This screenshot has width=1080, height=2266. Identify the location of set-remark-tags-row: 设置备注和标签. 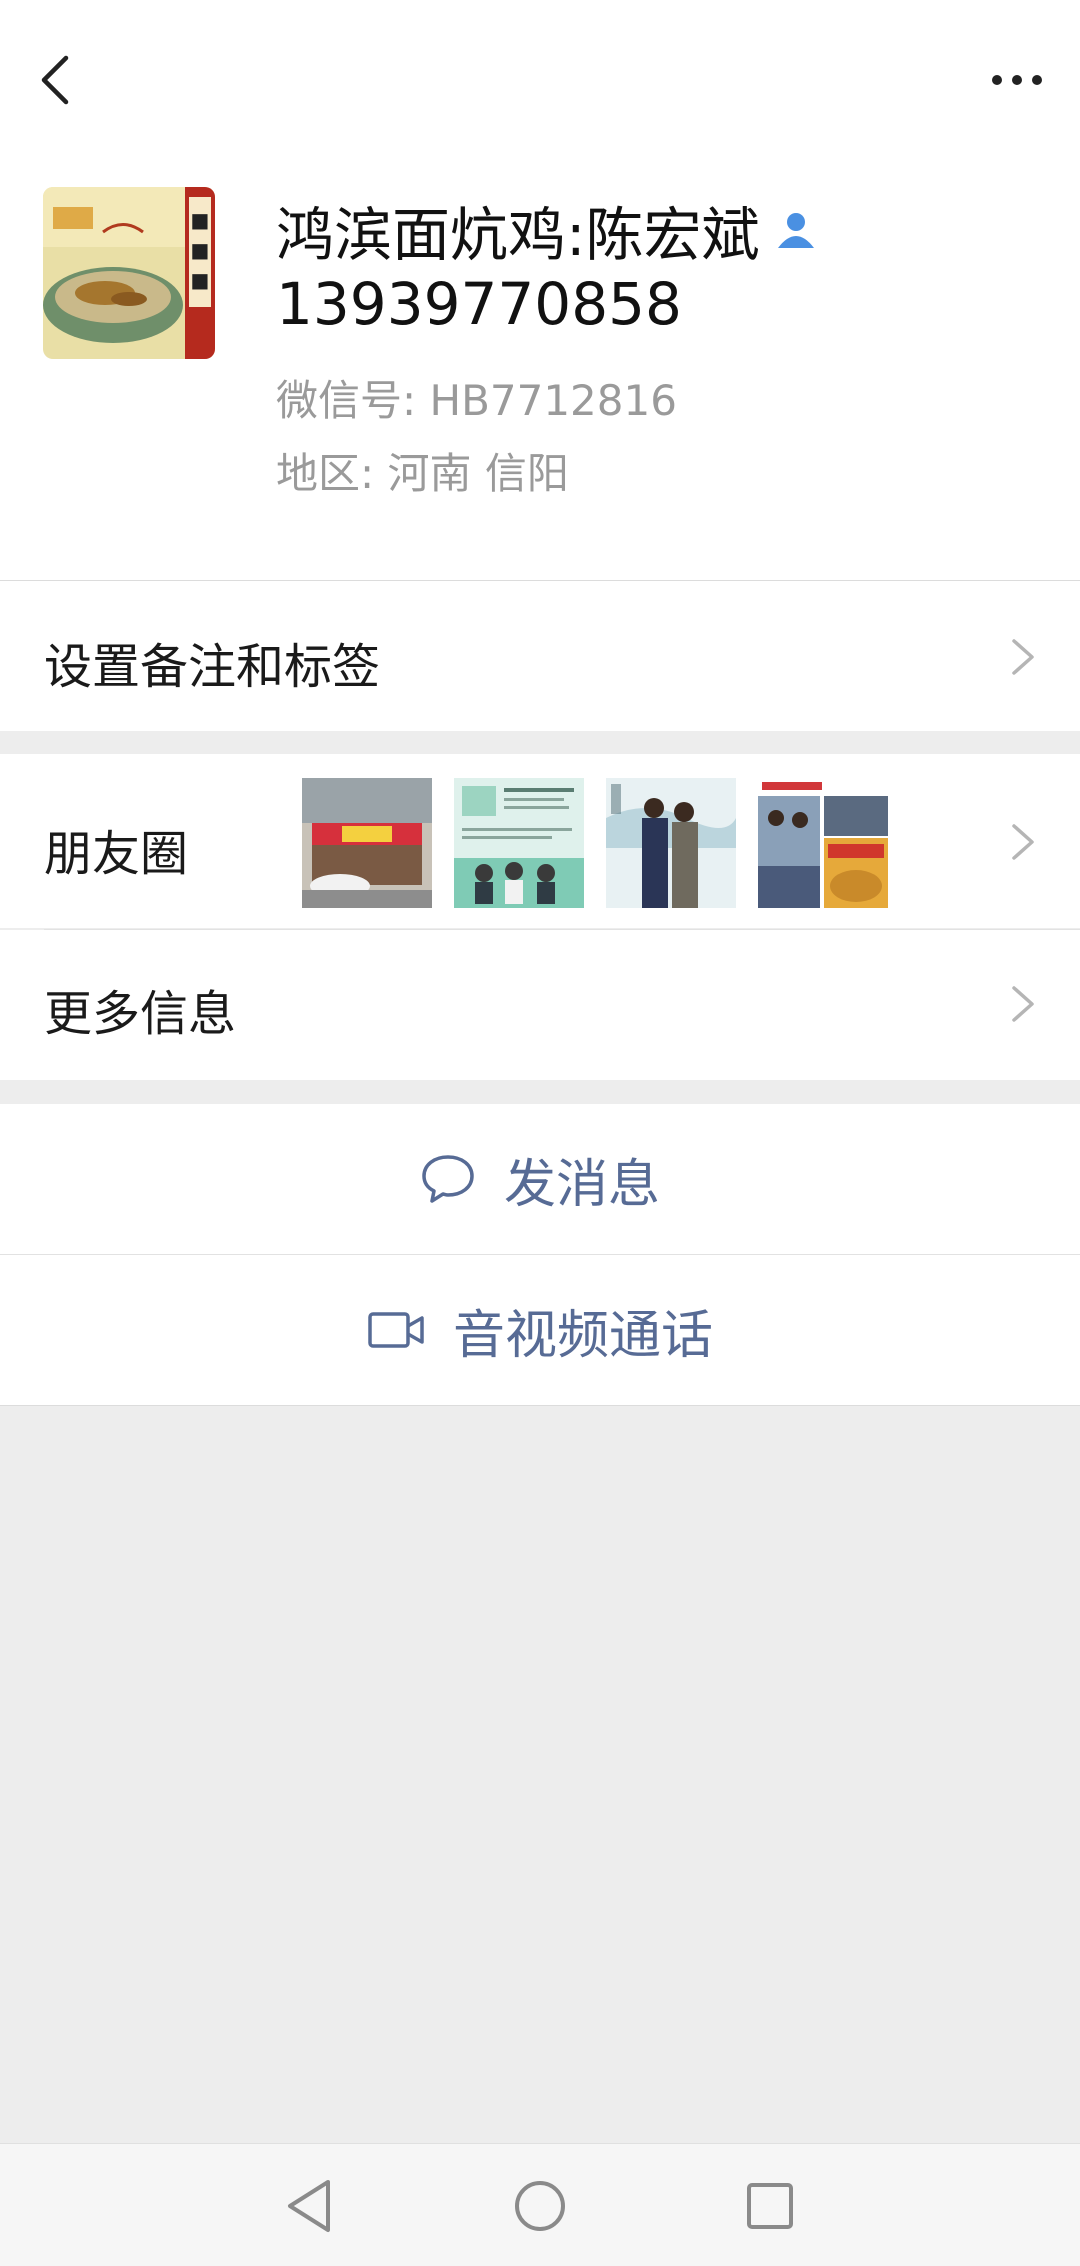
(540, 656).